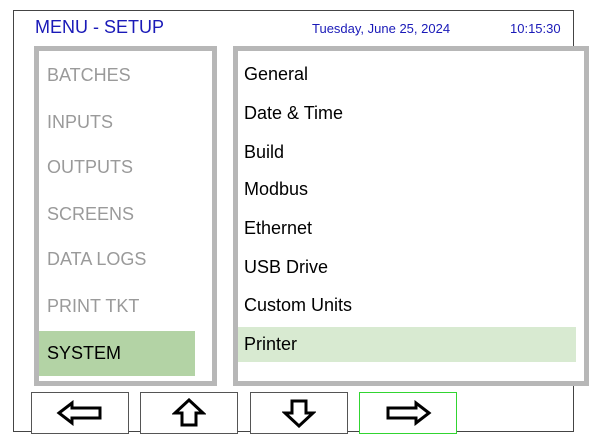  What do you see at coordinates (117, 353) in the screenshot?
I see `category-system: SYSTEM` at bounding box center [117, 353].